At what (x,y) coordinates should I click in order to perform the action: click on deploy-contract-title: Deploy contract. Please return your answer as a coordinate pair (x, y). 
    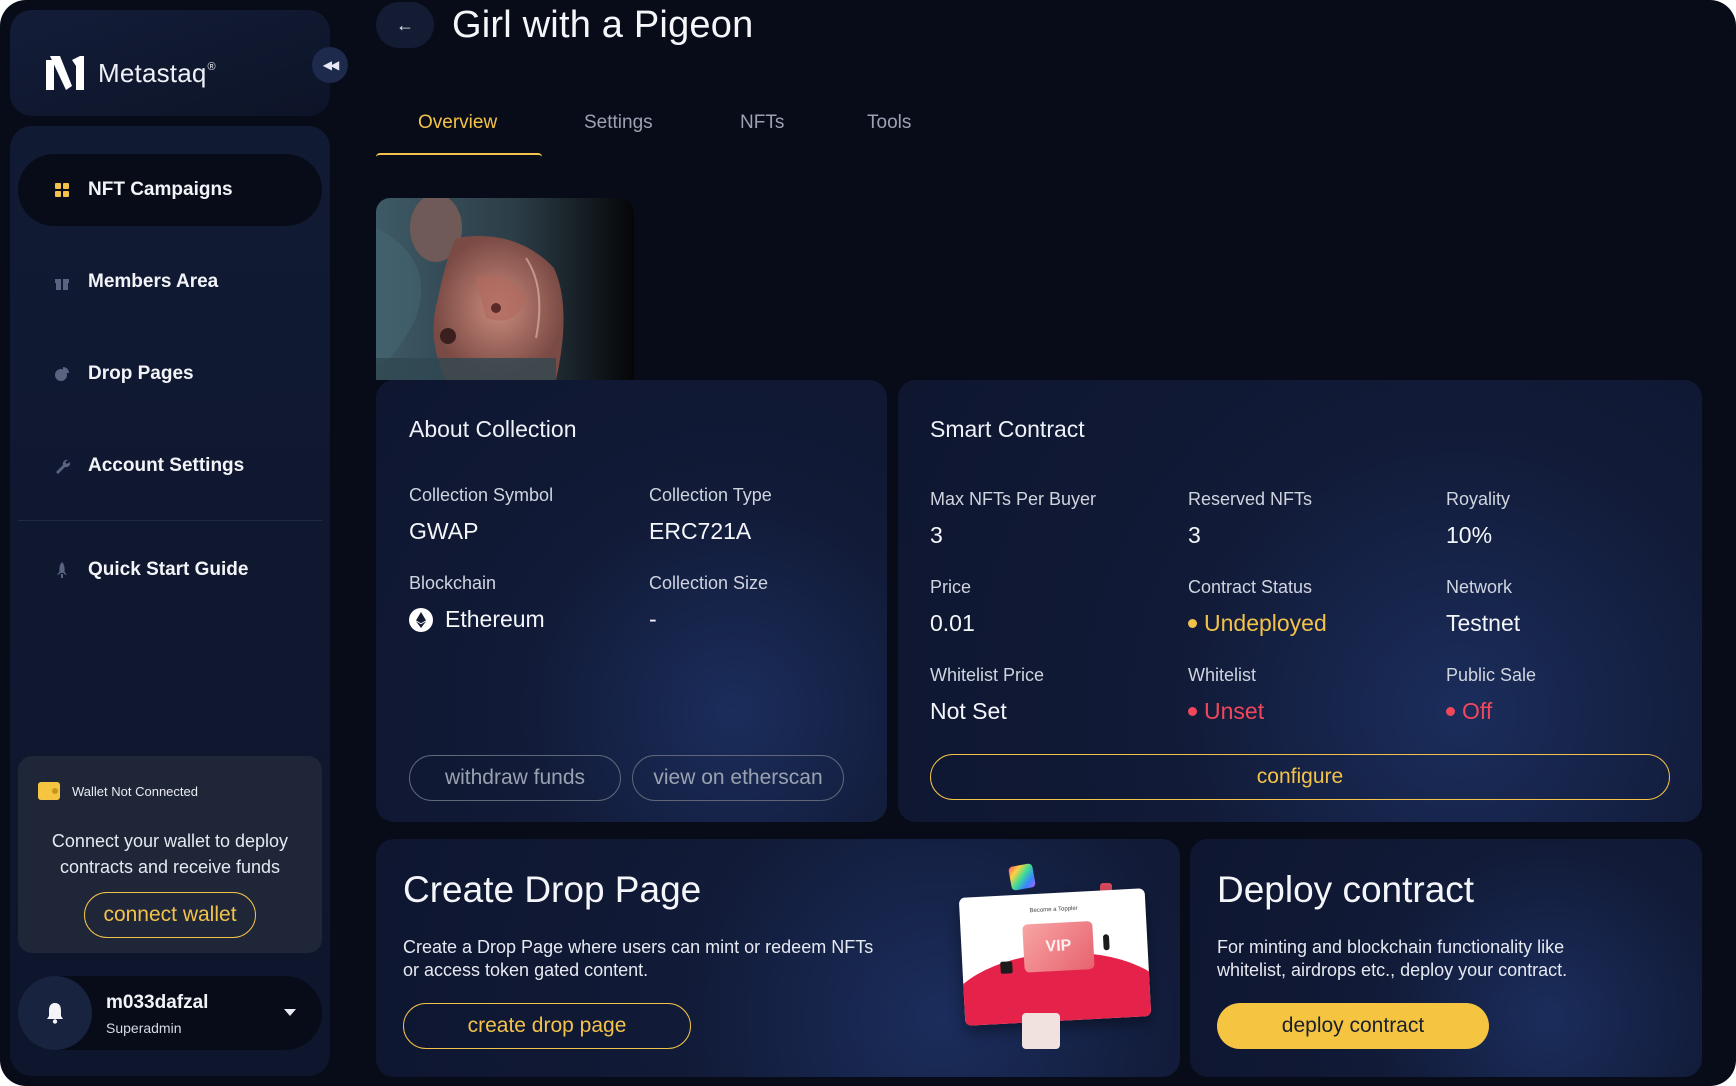
    Looking at the image, I should click on (1346, 889).